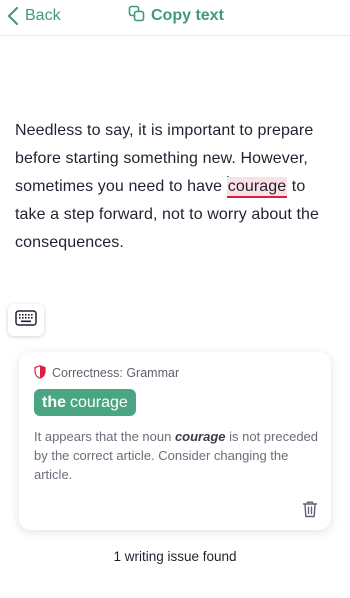  Describe the element at coordinates (40, 373) in the screenshot. I see `shield-icon` at that location.